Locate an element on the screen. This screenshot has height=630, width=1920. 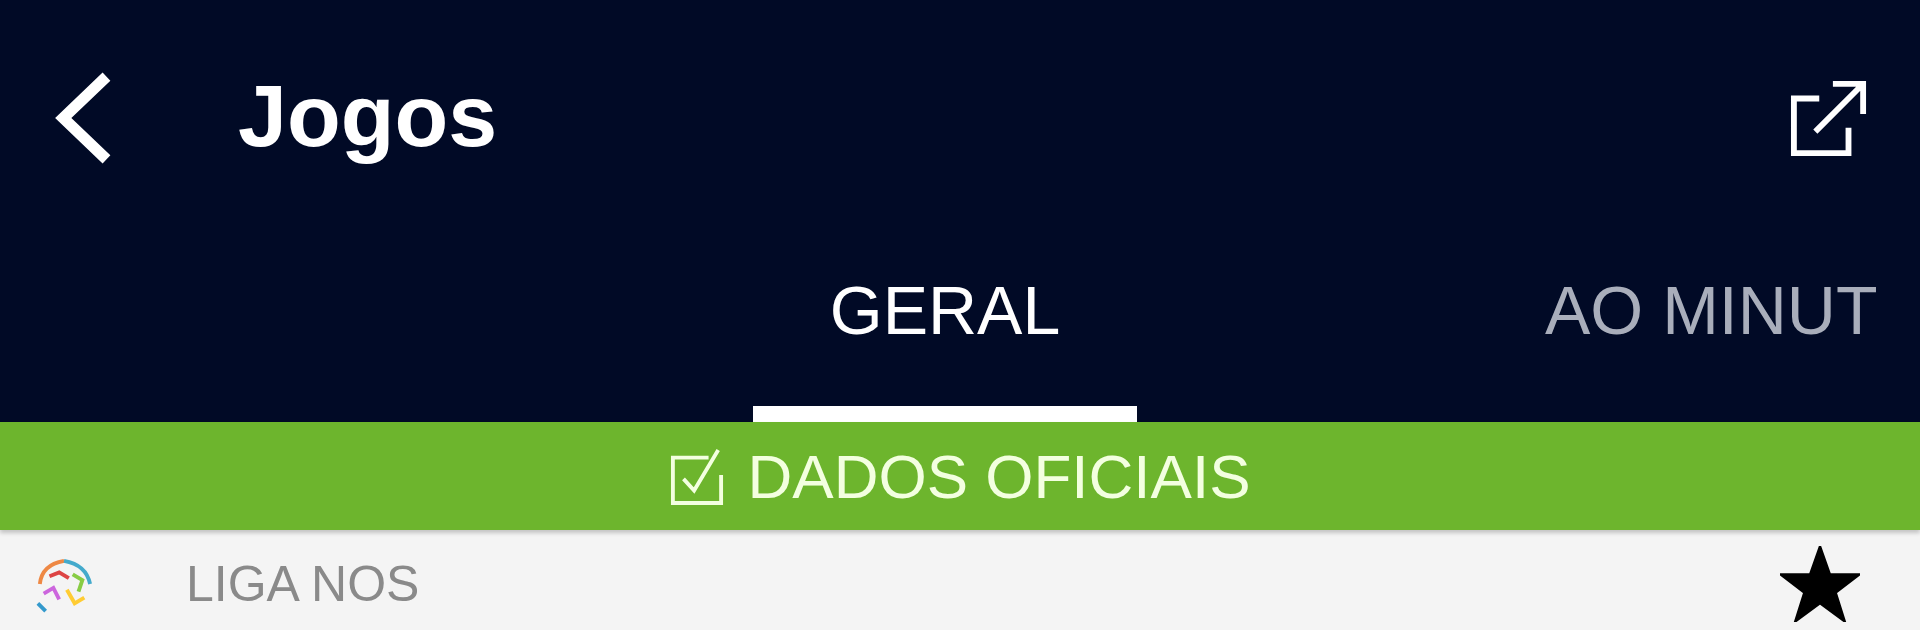
tab: AO MINUT is located at coordinates (1711, 328).